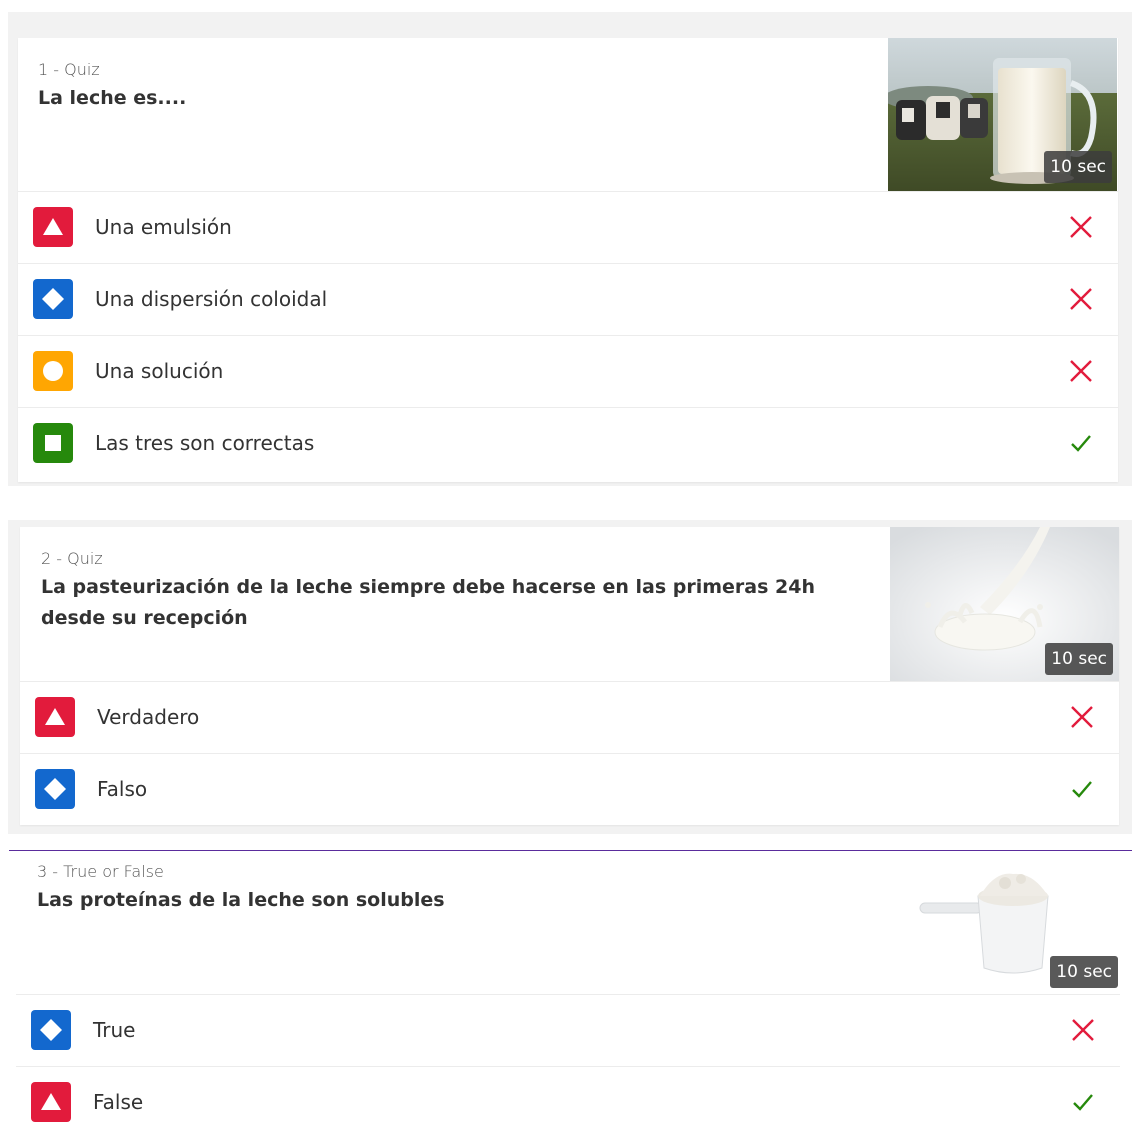 Image resolution: width=1132 pixels, height=1133 pixels. Describe the element at coordinates (159, 371) in the screenshot. I see `answer-text: Una solución` at that location.